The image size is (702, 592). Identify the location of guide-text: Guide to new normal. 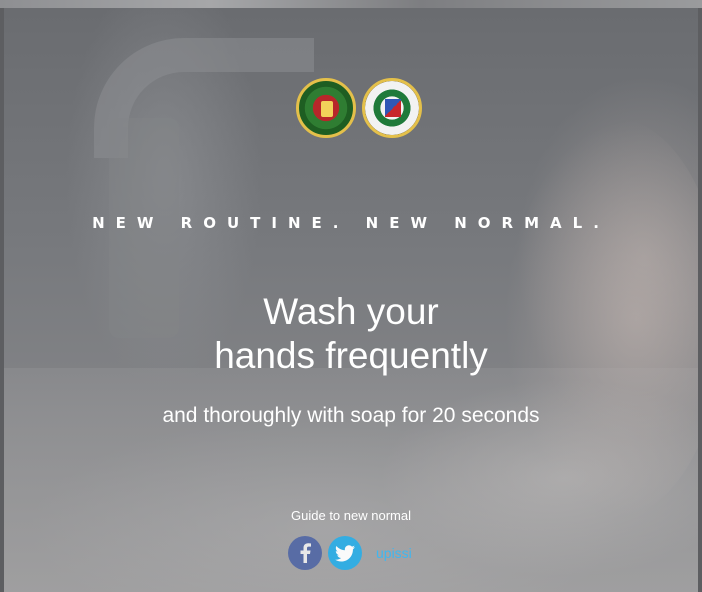
(351, 515).